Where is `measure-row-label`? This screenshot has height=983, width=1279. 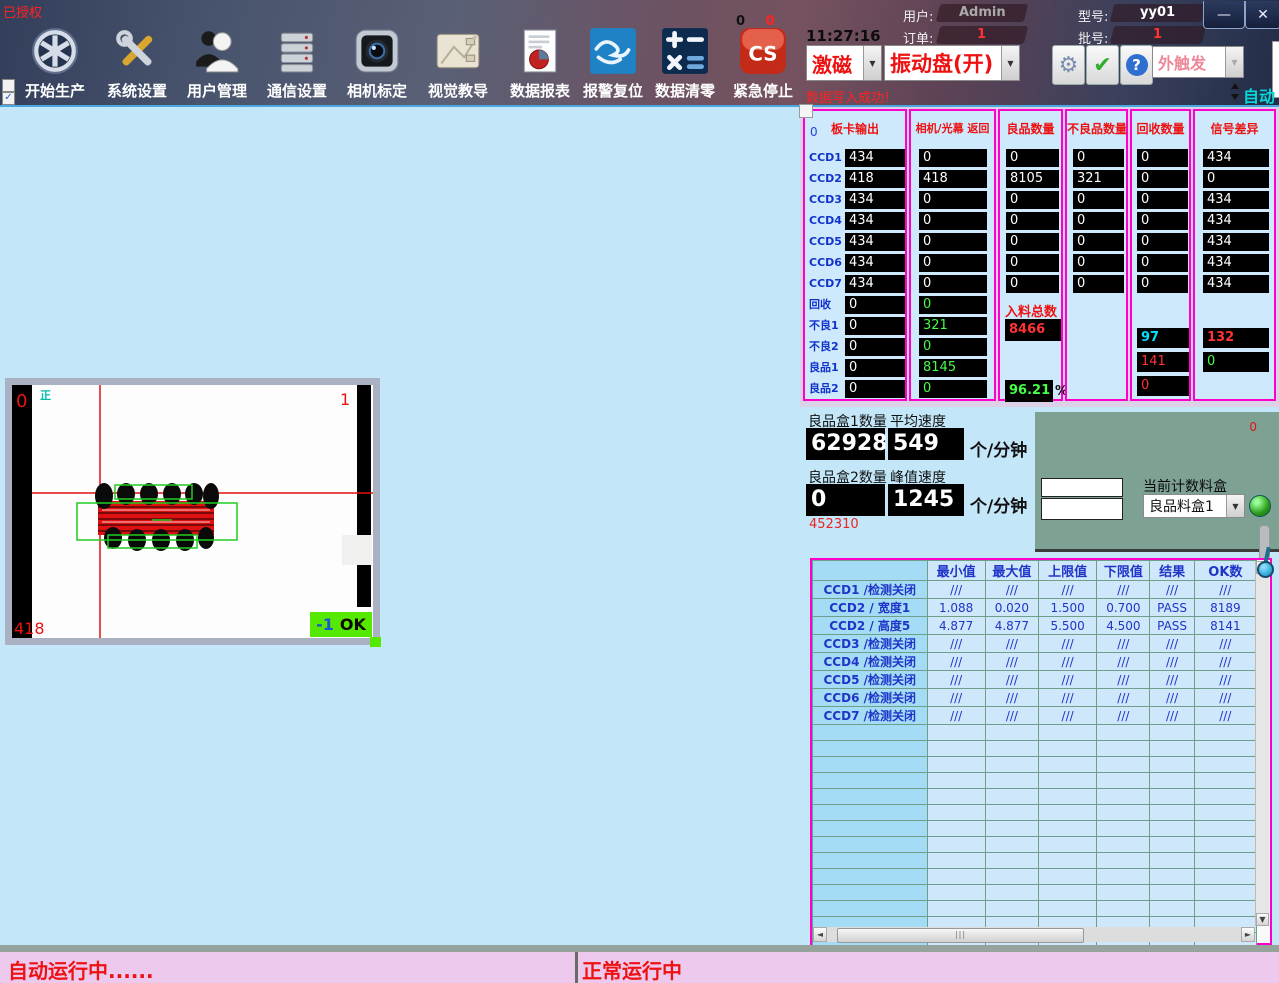 measure-row-label is located at coordinates (870, 748).